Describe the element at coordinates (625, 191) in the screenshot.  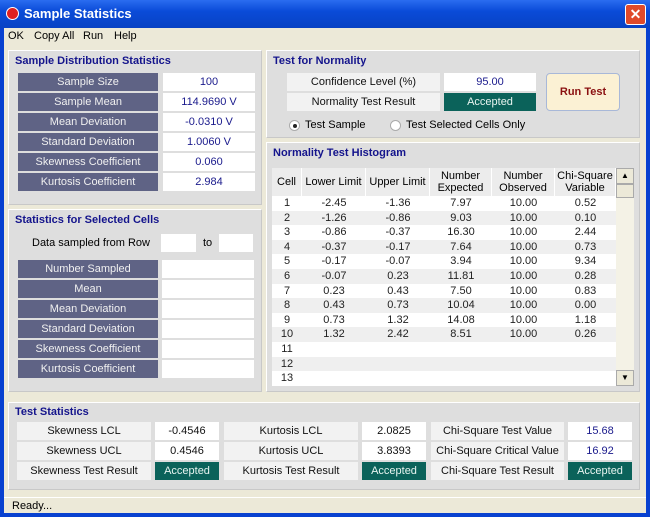
I see `scroll-thumb` at that location.